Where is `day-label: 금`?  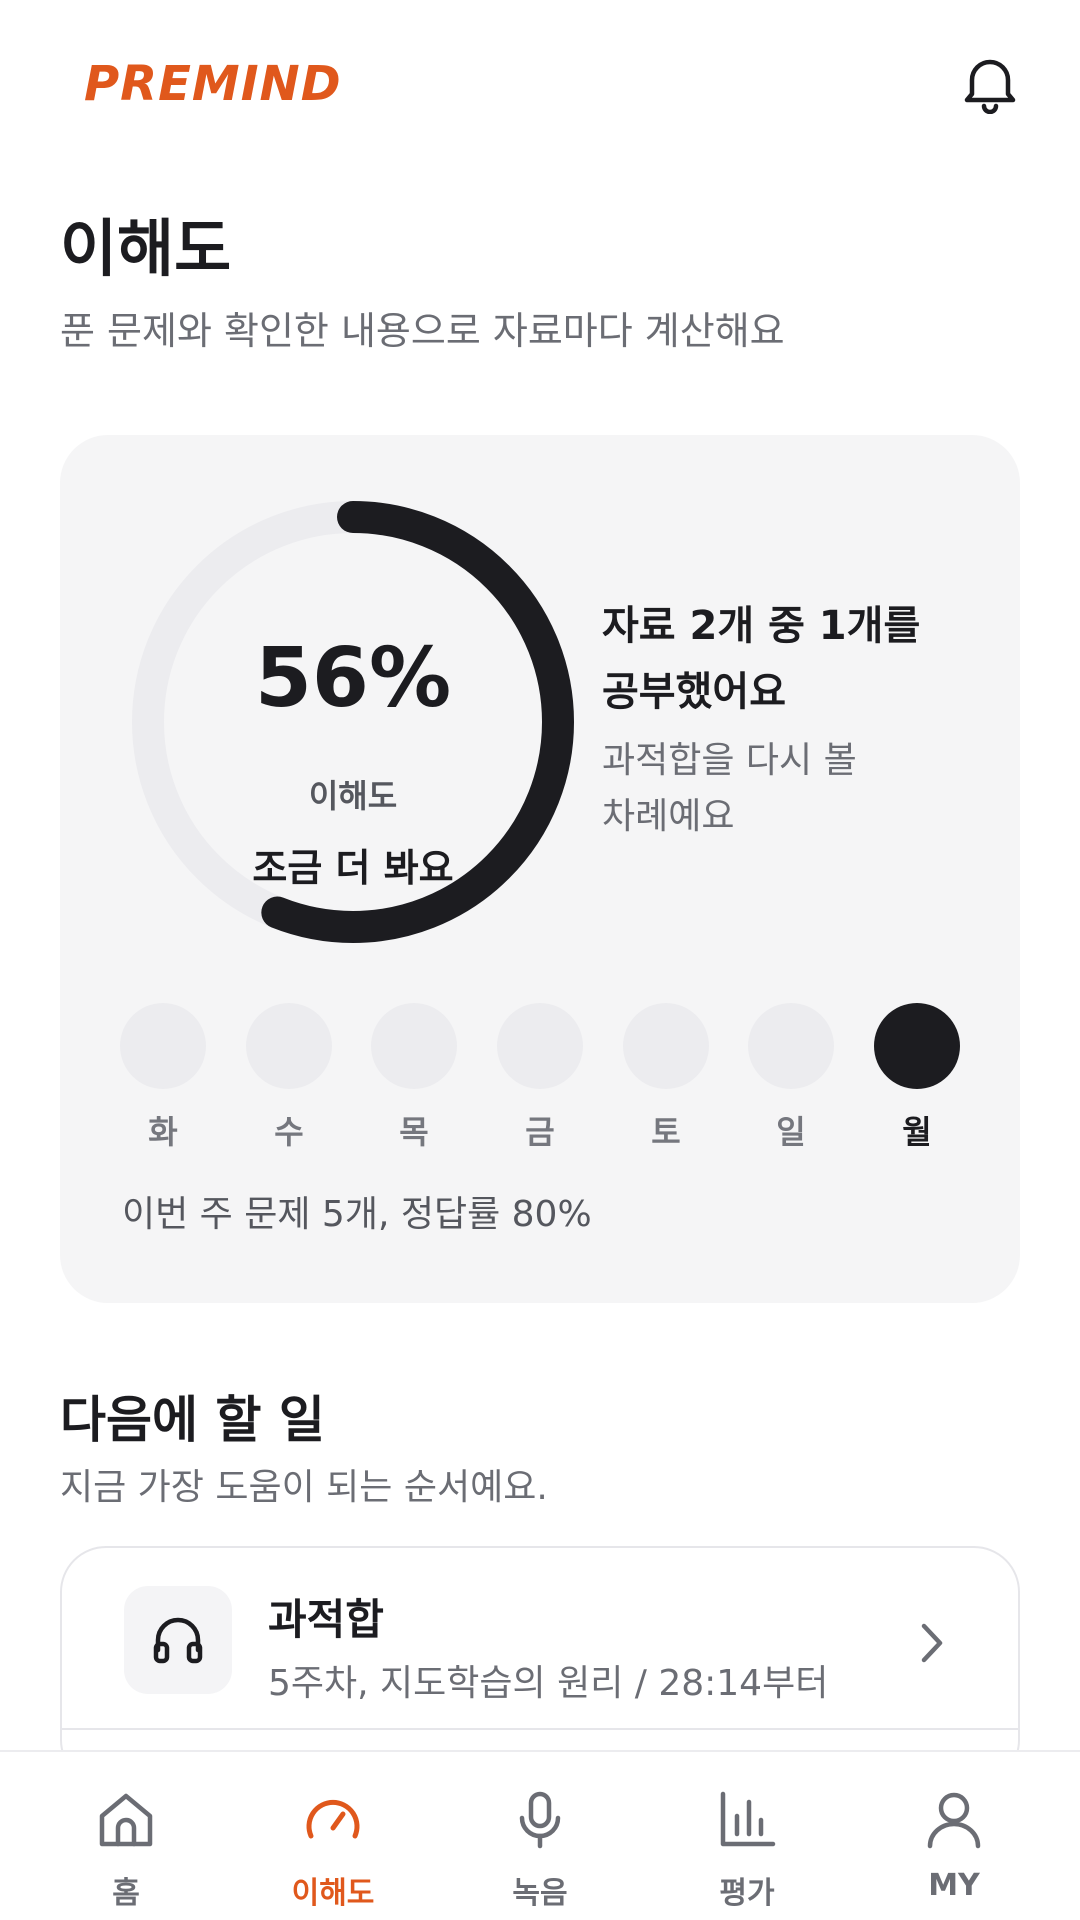 day-label: 금 is located at coordinates (540, 1132).